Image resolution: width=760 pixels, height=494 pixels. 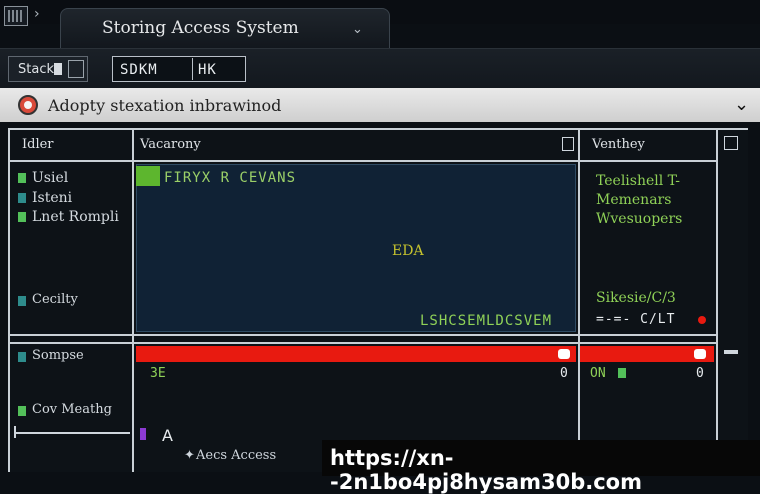 I want to click on grid-line-top, so click(x=378, y=129).